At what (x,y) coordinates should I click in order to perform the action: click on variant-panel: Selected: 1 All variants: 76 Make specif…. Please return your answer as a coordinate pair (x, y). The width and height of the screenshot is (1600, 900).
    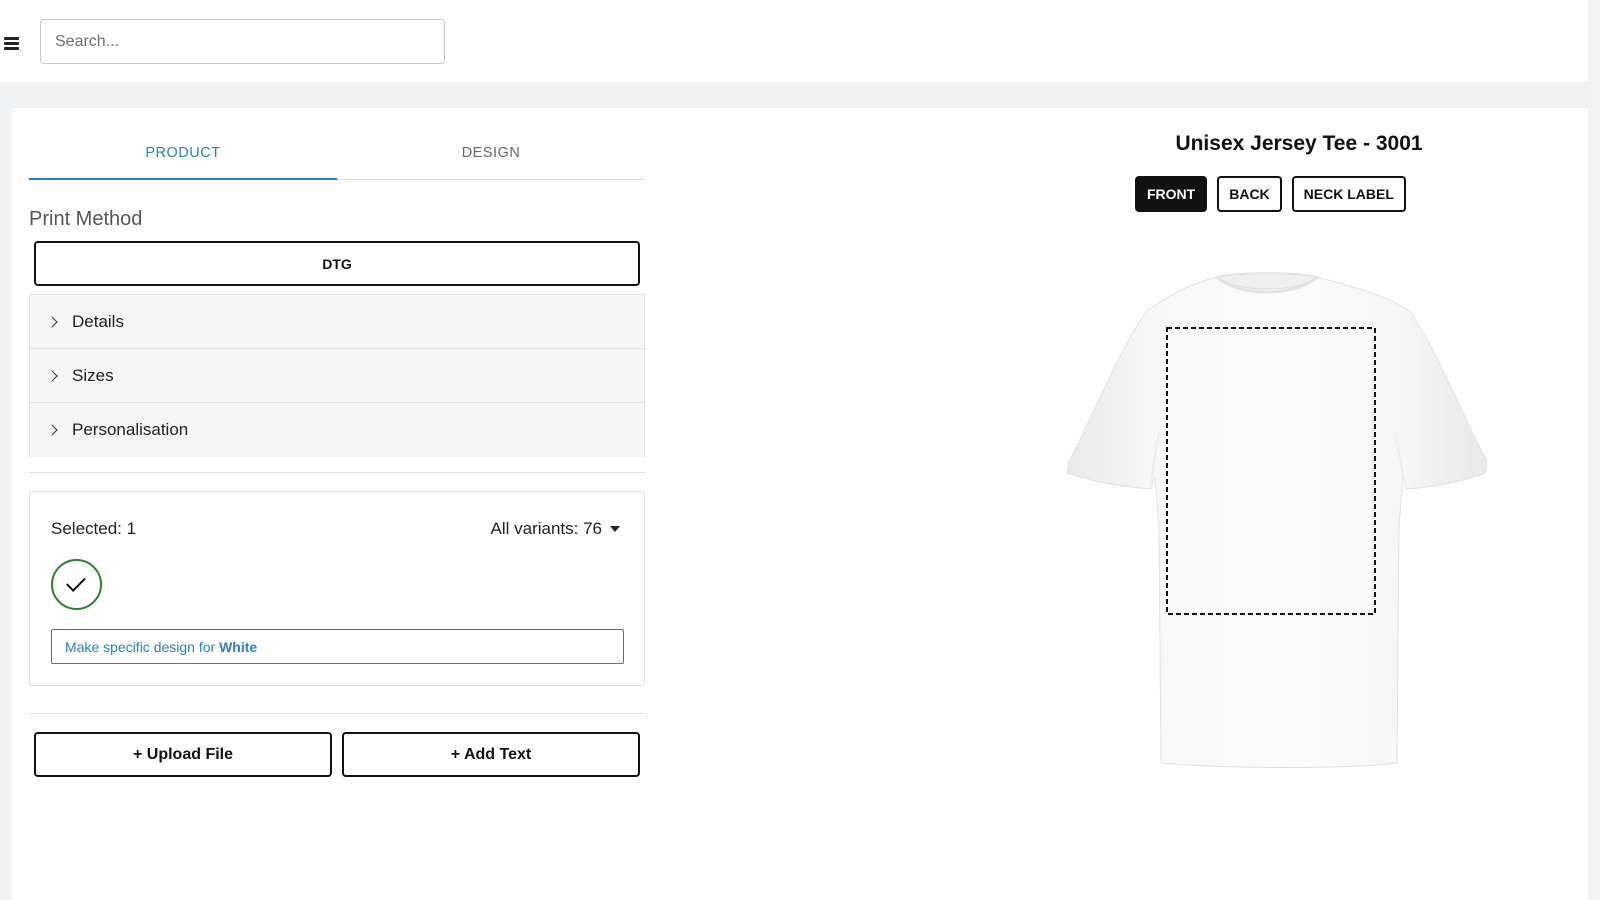
    Looking at the image, I should click on (337, 588).